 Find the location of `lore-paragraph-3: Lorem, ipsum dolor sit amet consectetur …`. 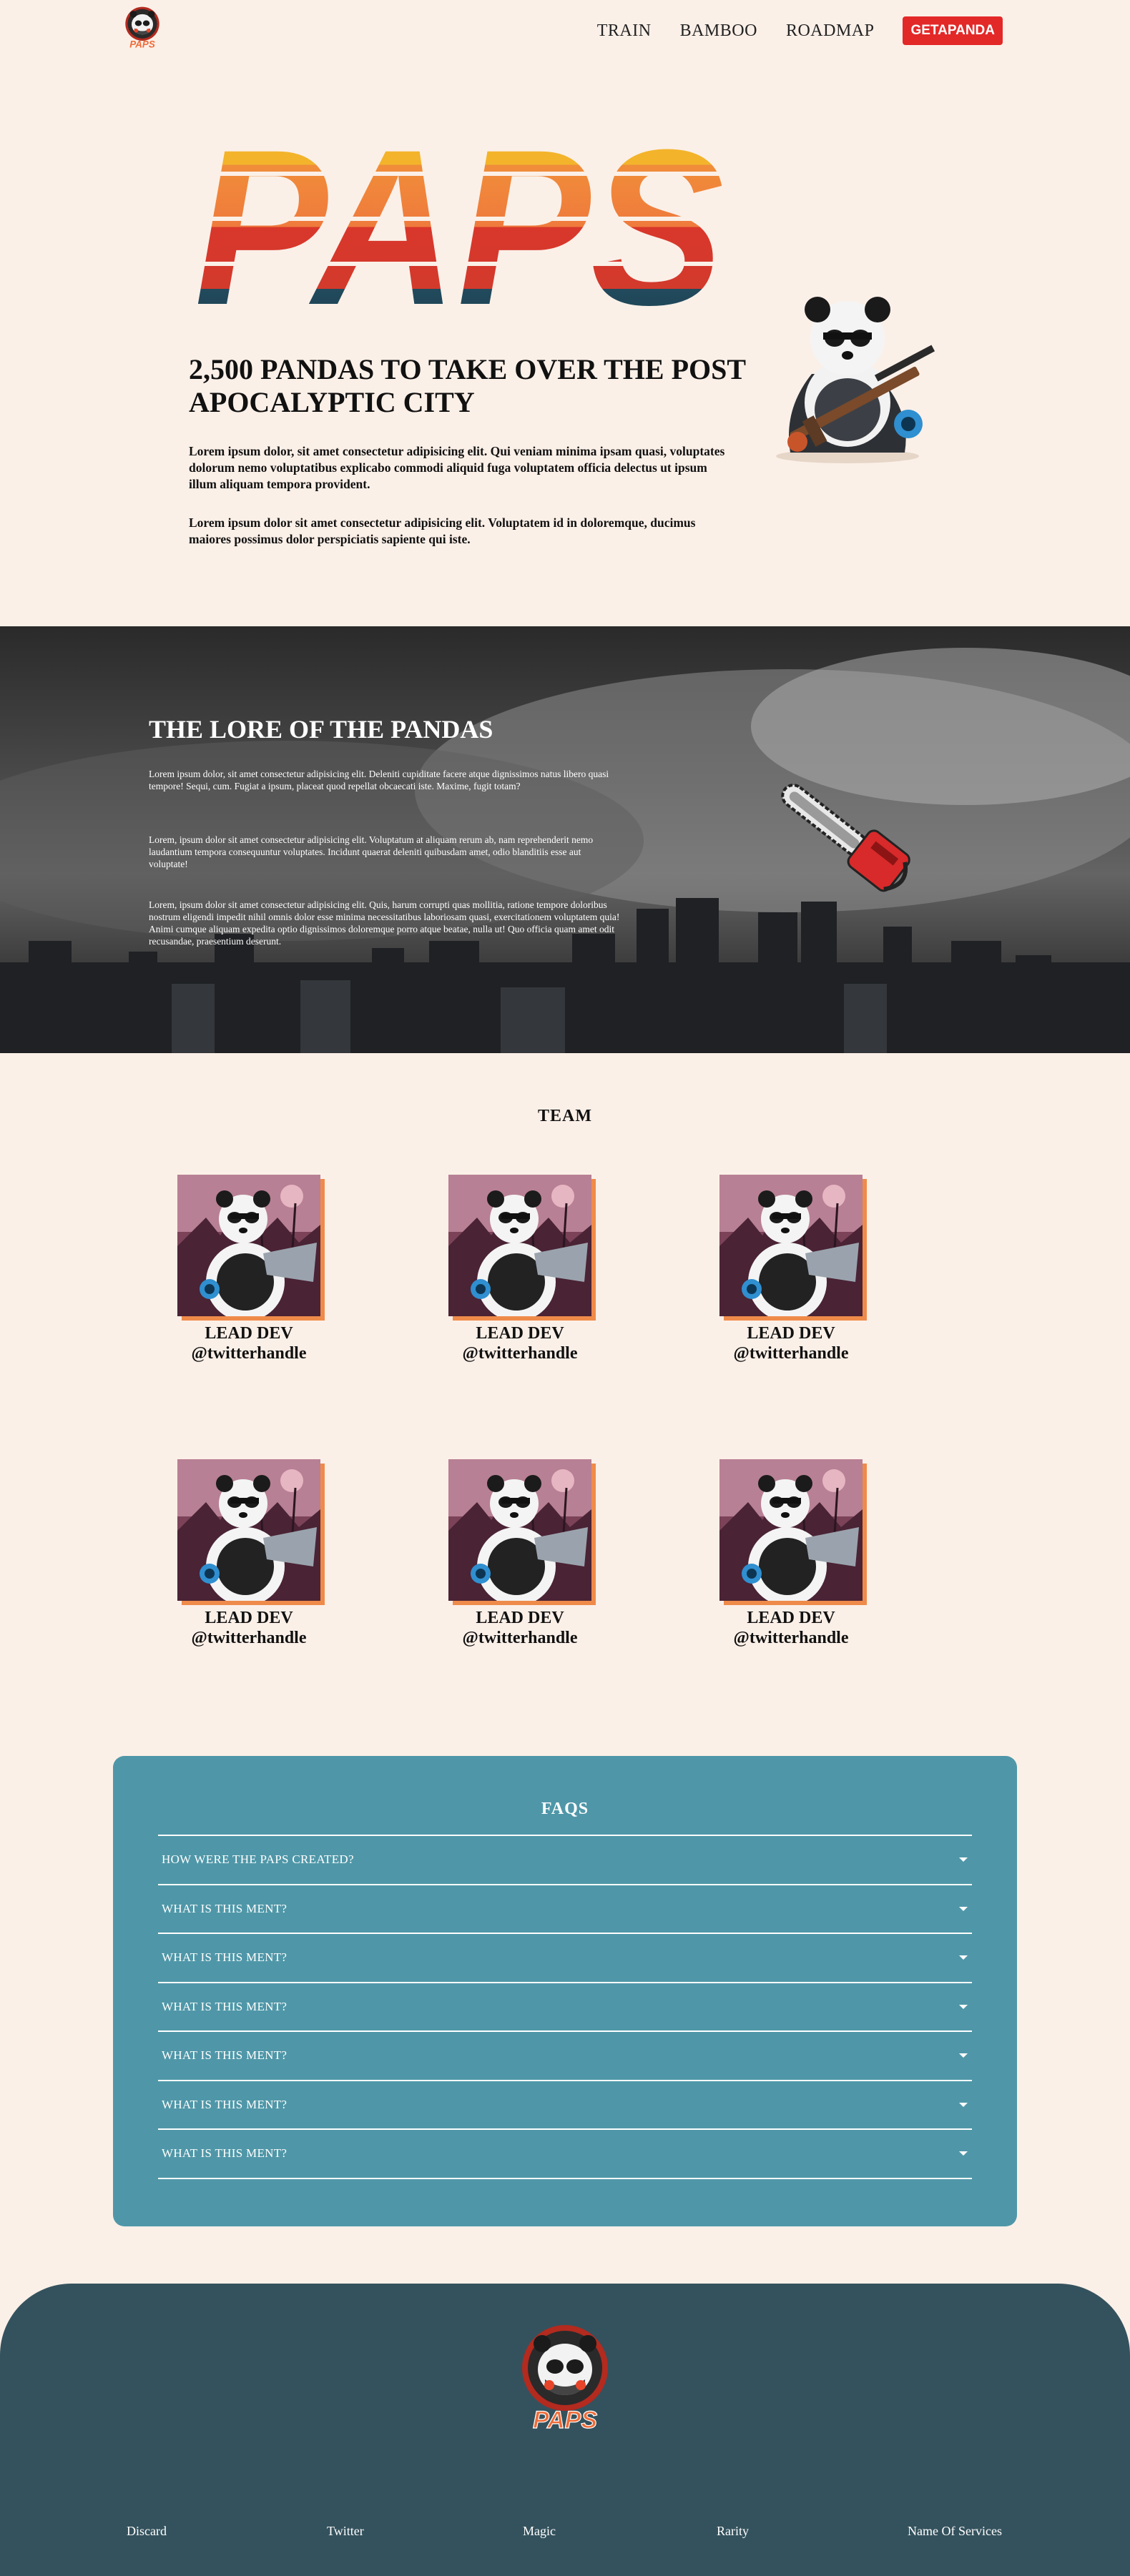

lore-paragraph-3: Lorem, ipsum dolor sit amet consectetur … is located at coordinates (385, 923).